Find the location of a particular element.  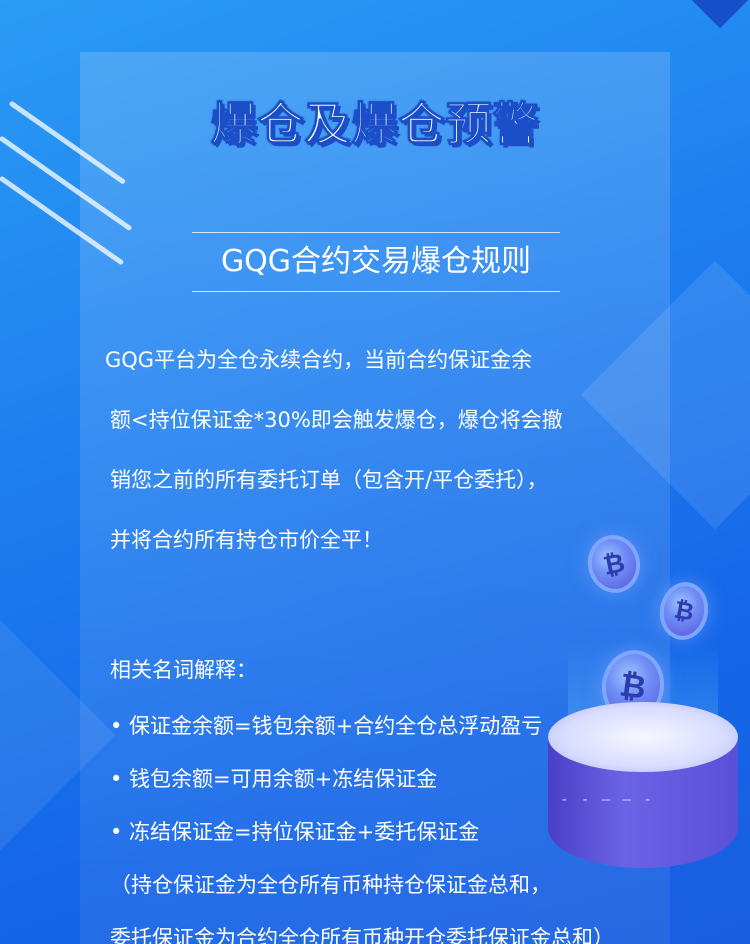

intro-line: GQG平台为全仓永续合约，当前合约保证金余 is located at coordinates (319, 360).